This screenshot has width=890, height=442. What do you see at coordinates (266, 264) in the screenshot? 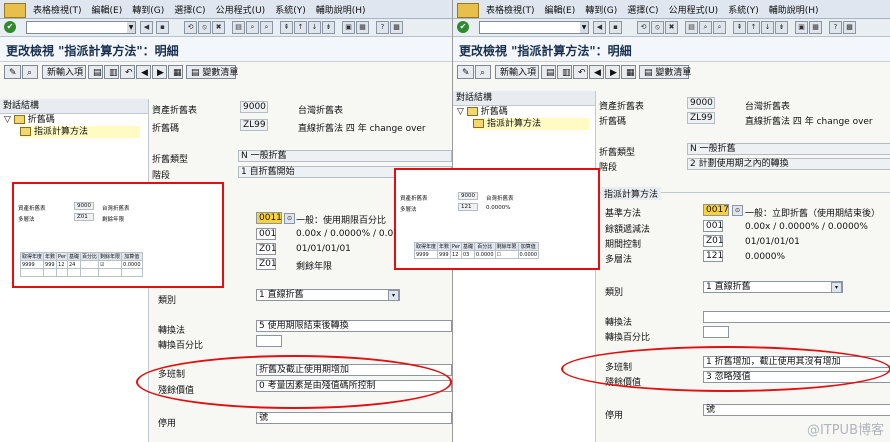
I see `multilevel-field: Z01` at bounding box center [266, 264].